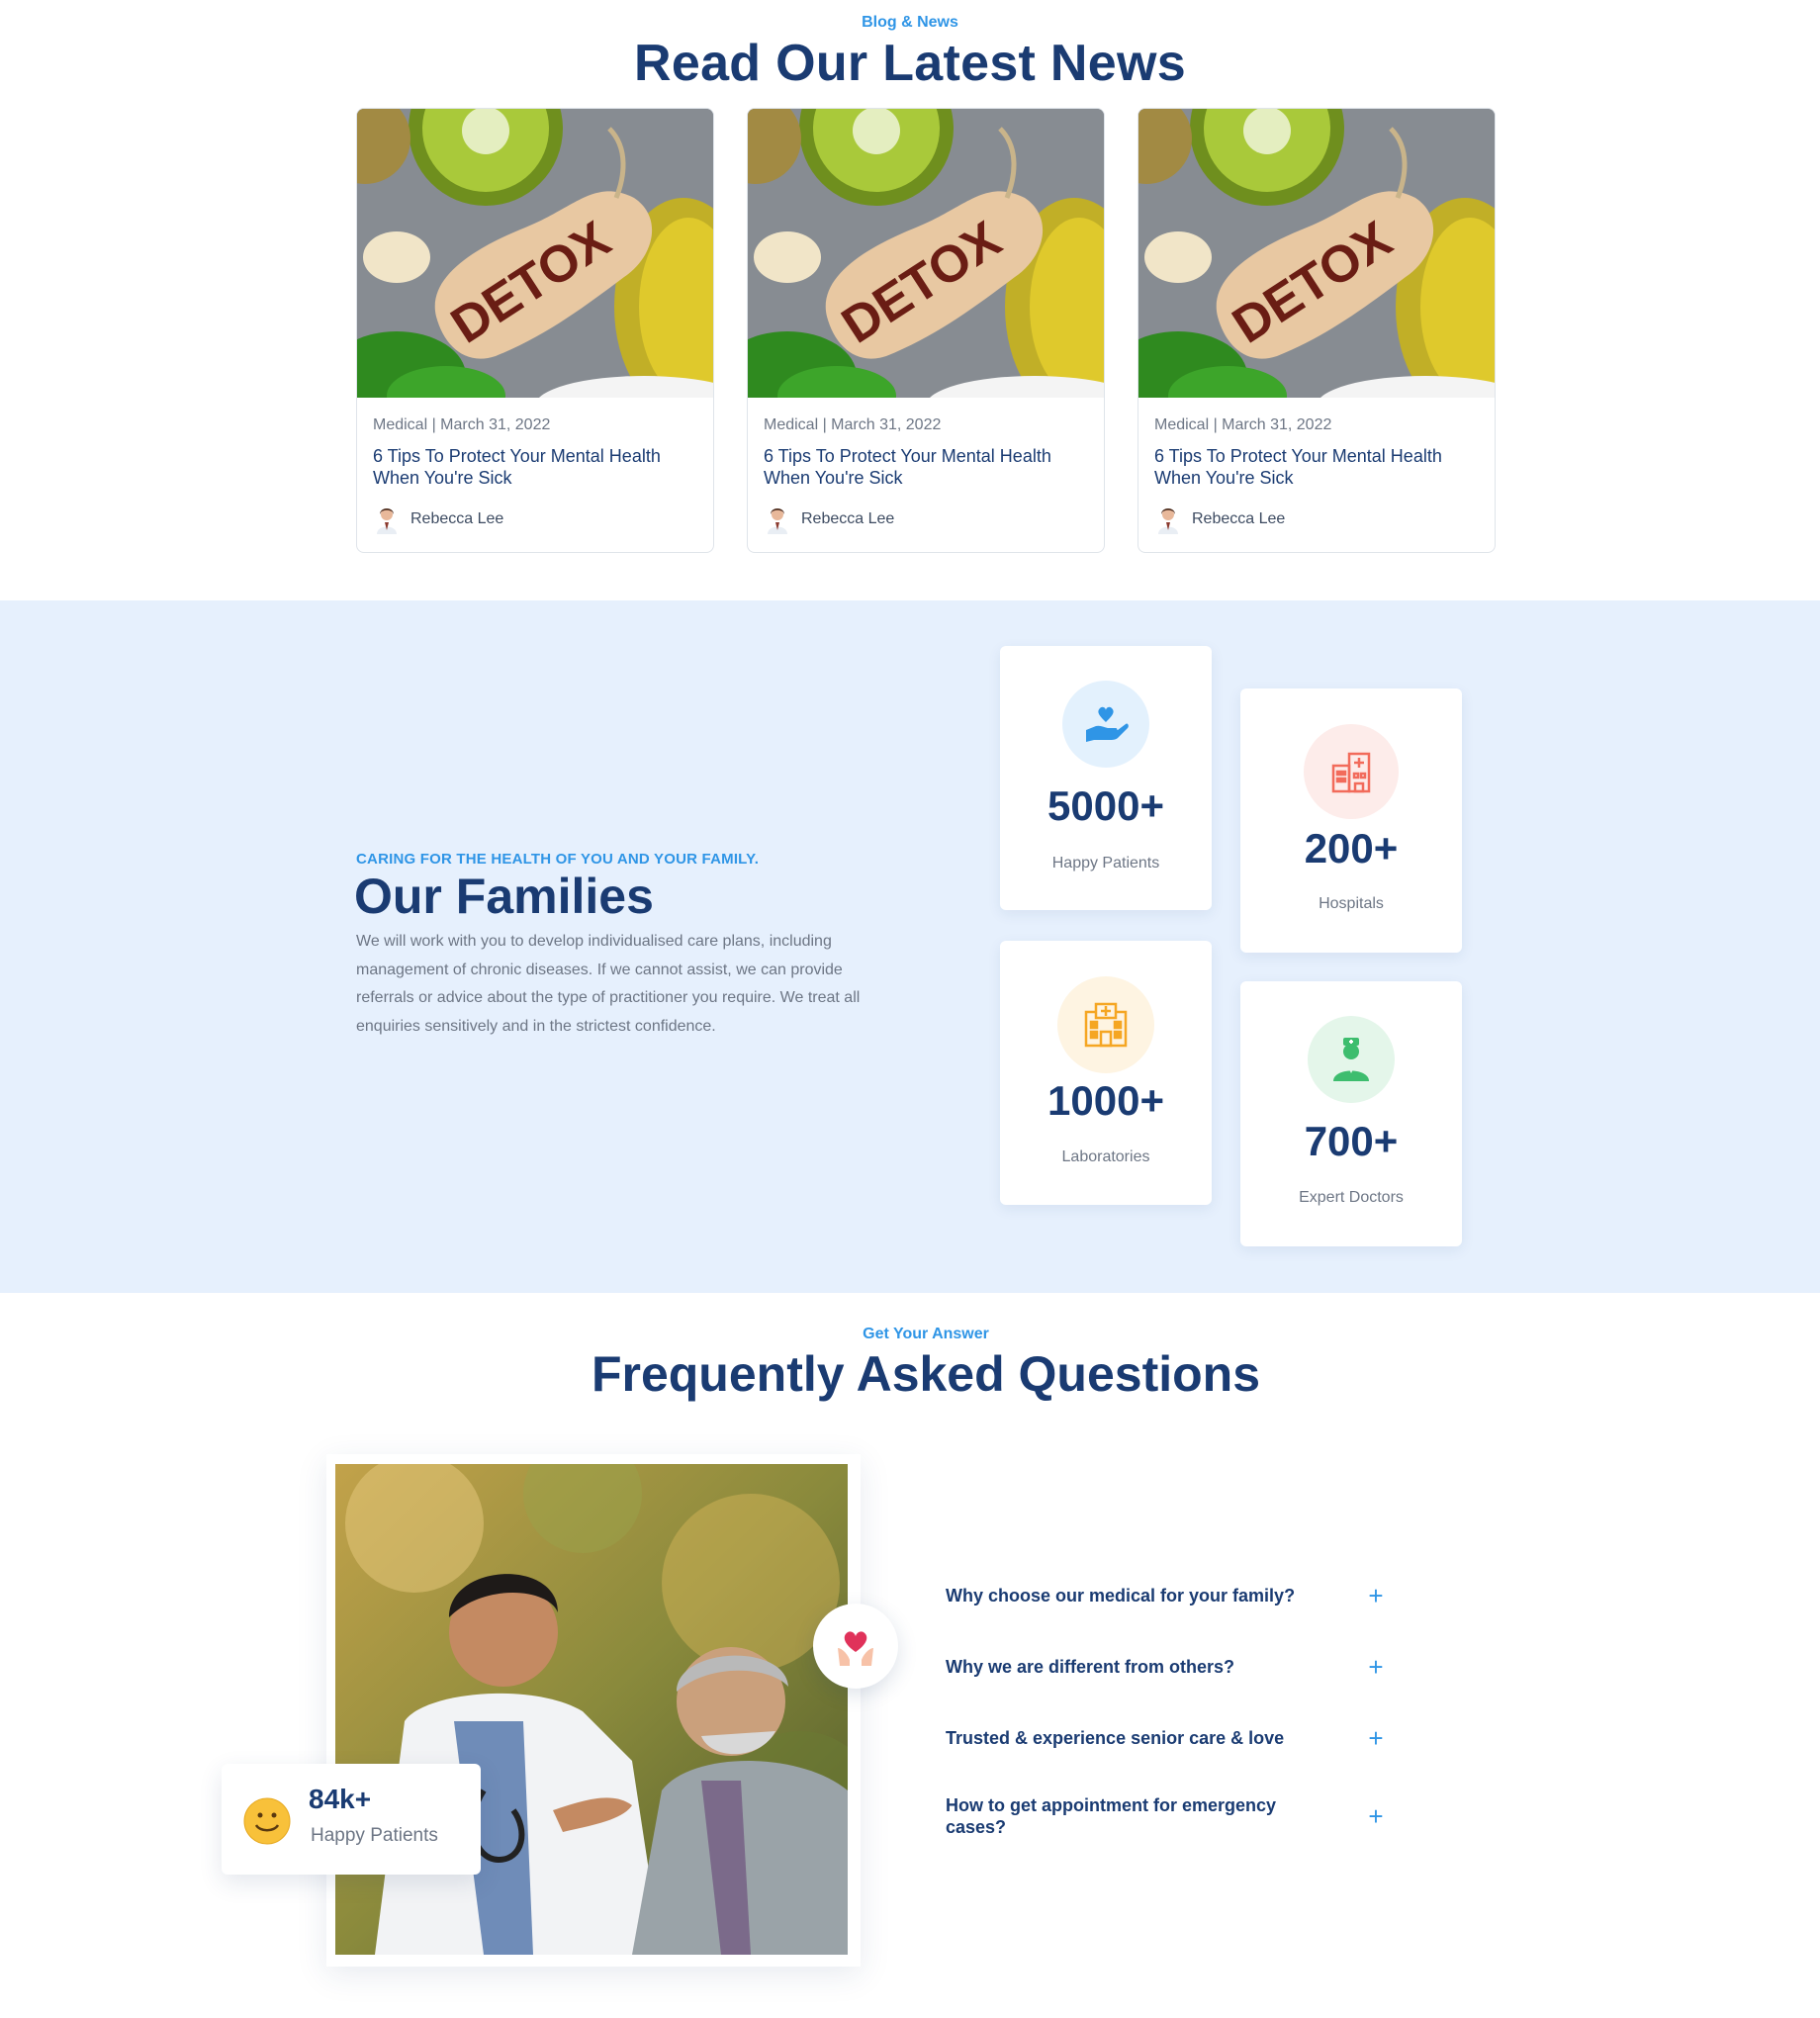  Describe the element at coordinates (1351, 1113) in the screenshot. I see `stat-card-expert-doctors: 700+ Expert Doctors` at that location.